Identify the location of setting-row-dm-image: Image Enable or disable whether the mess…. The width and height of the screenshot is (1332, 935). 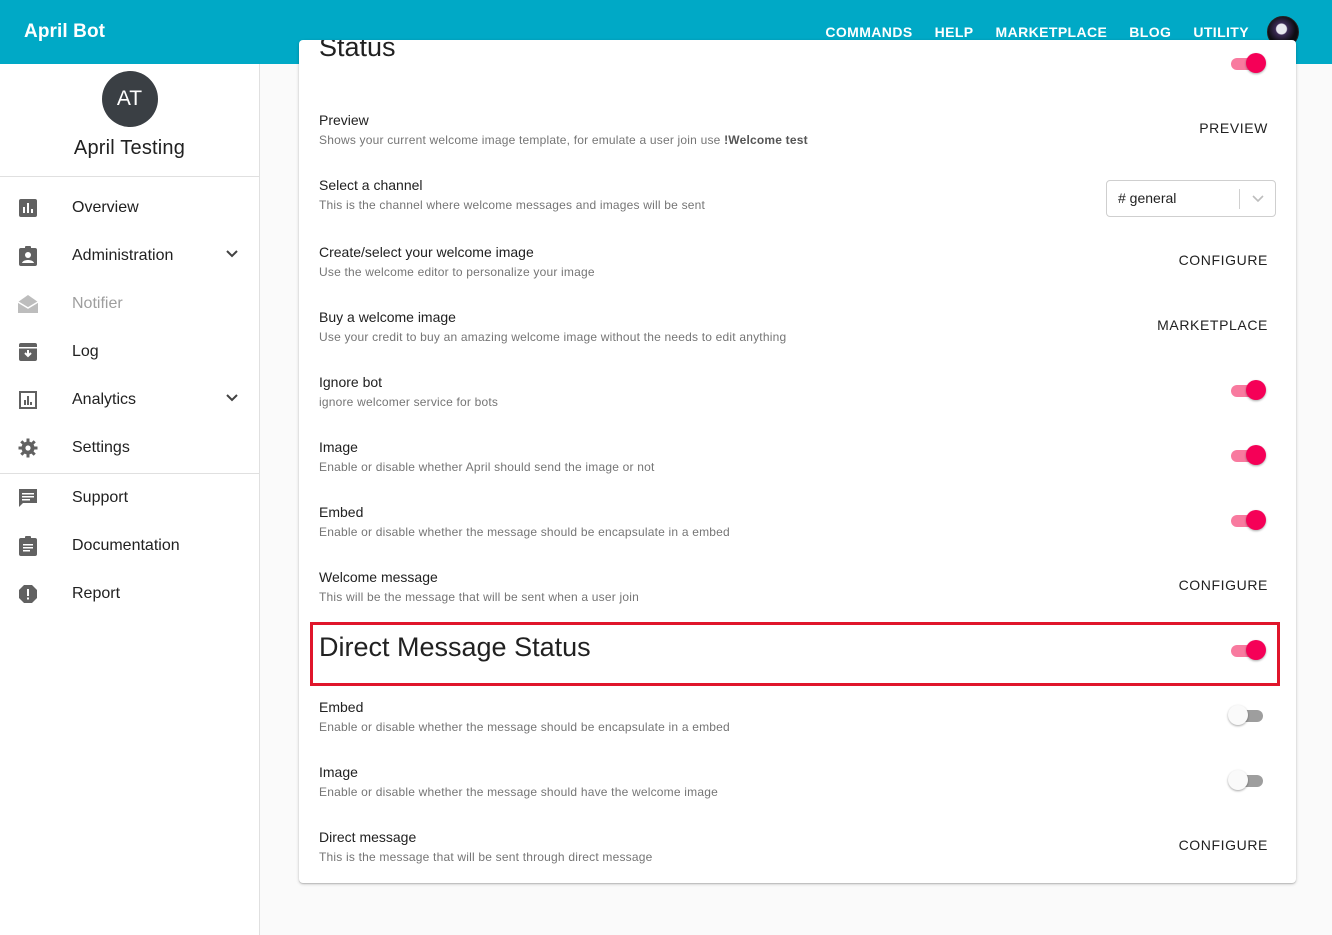
(797, 794).